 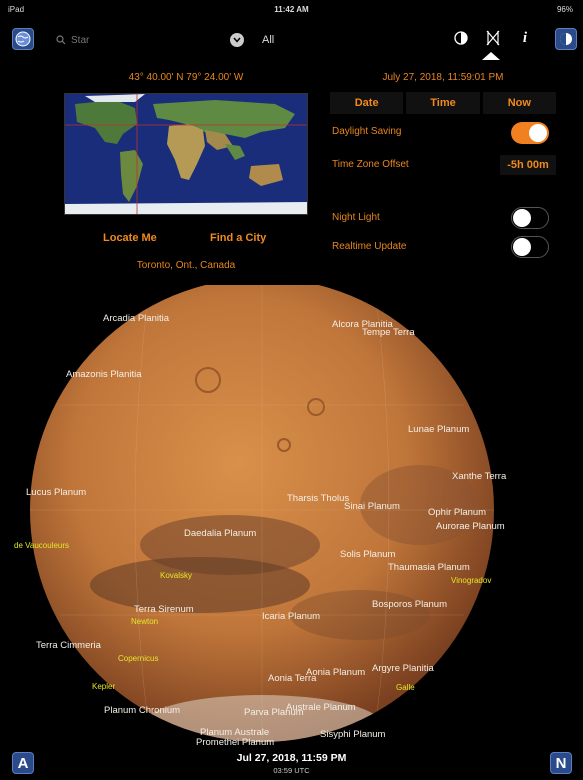 What do you see at coordinates (142, 710) in the screenshot?
I see `mars-label: Planum Chronium` at bounding box center [142, 710].